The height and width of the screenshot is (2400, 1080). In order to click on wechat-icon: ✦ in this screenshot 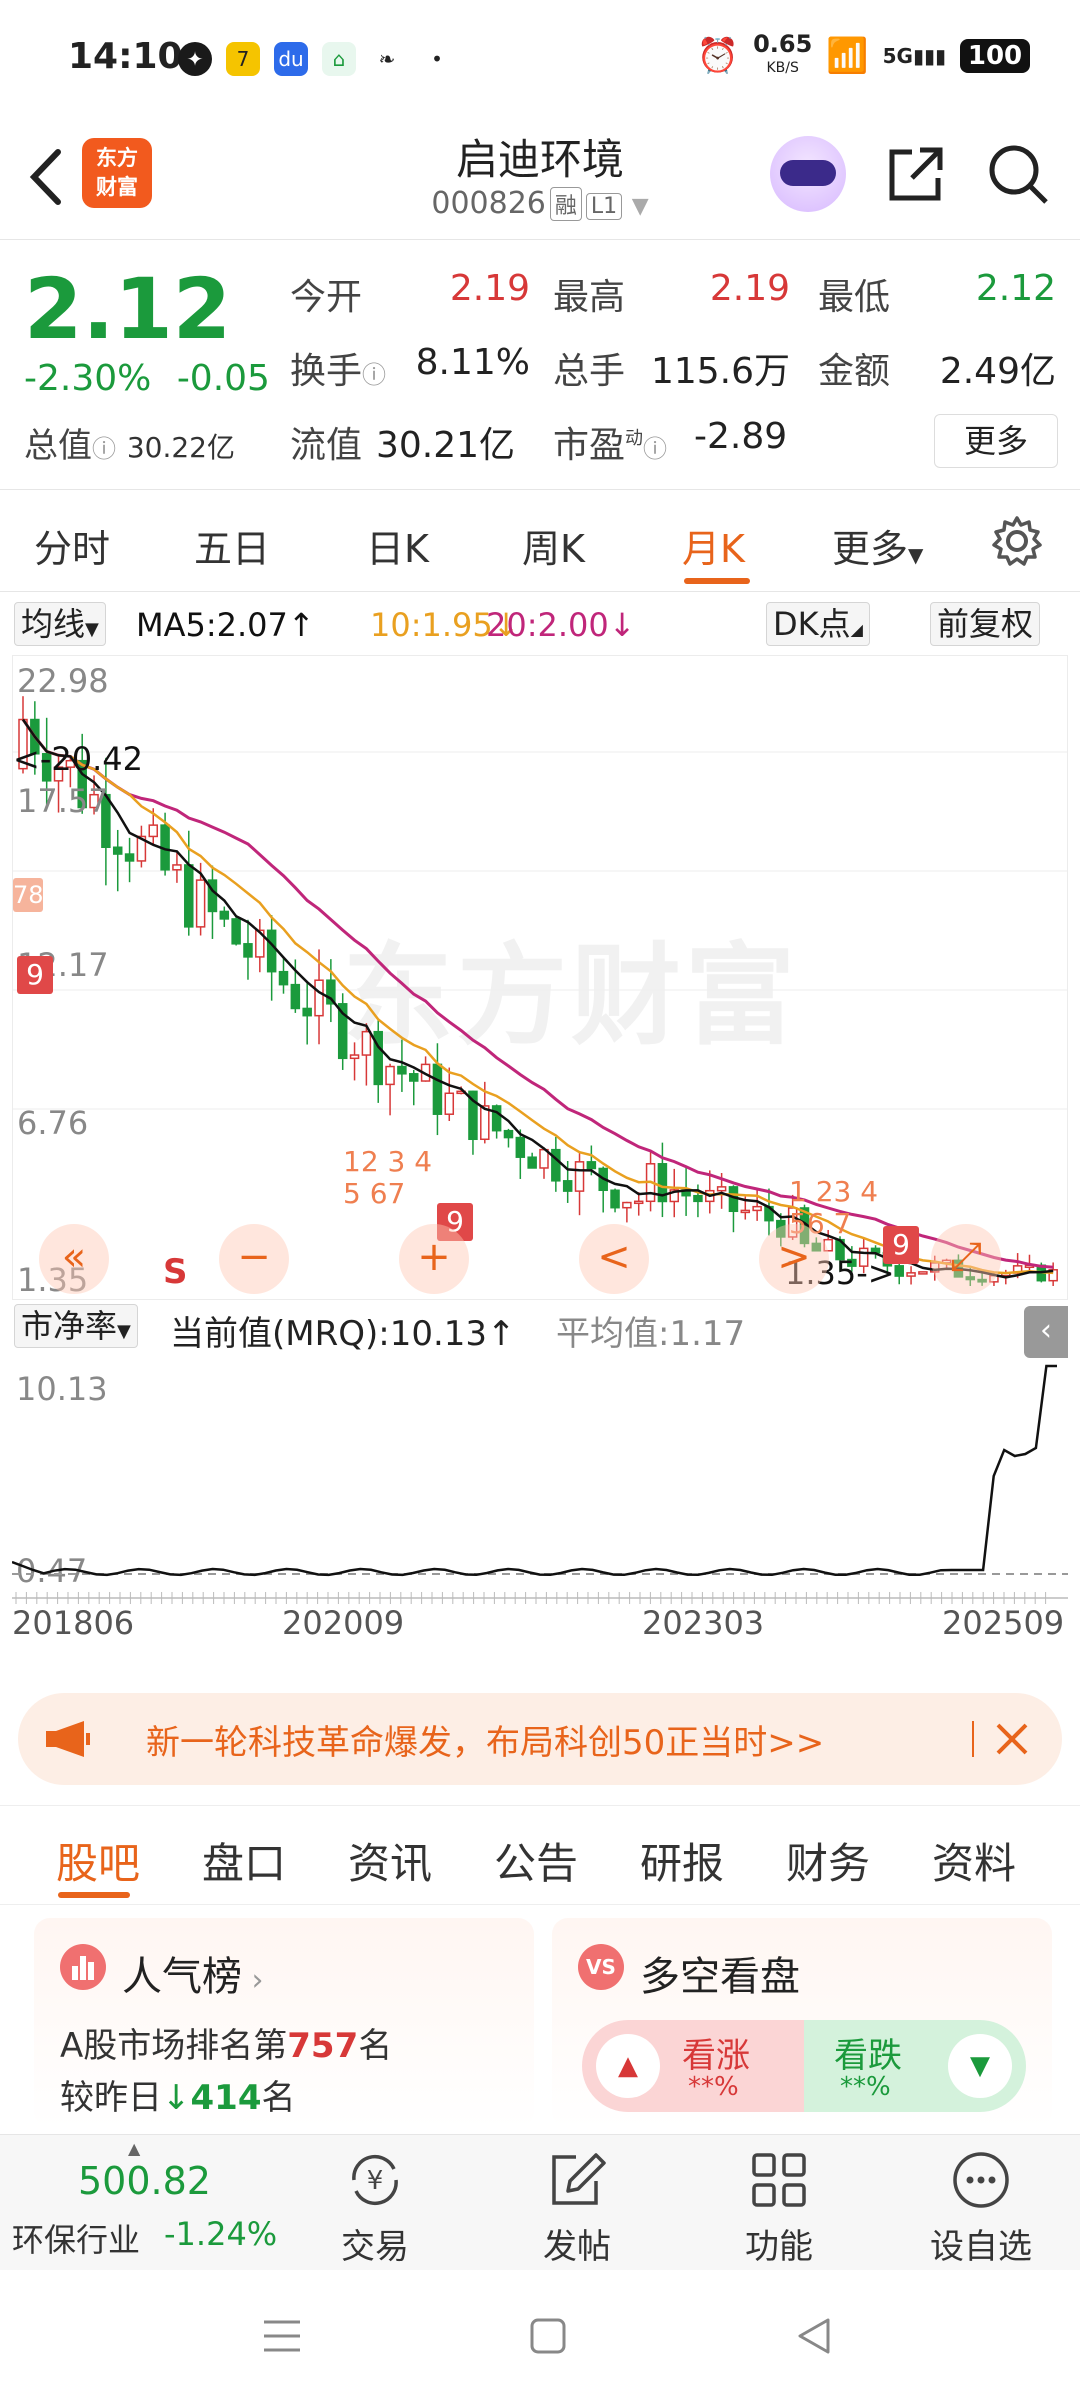, I will do `click(195, 59)`.